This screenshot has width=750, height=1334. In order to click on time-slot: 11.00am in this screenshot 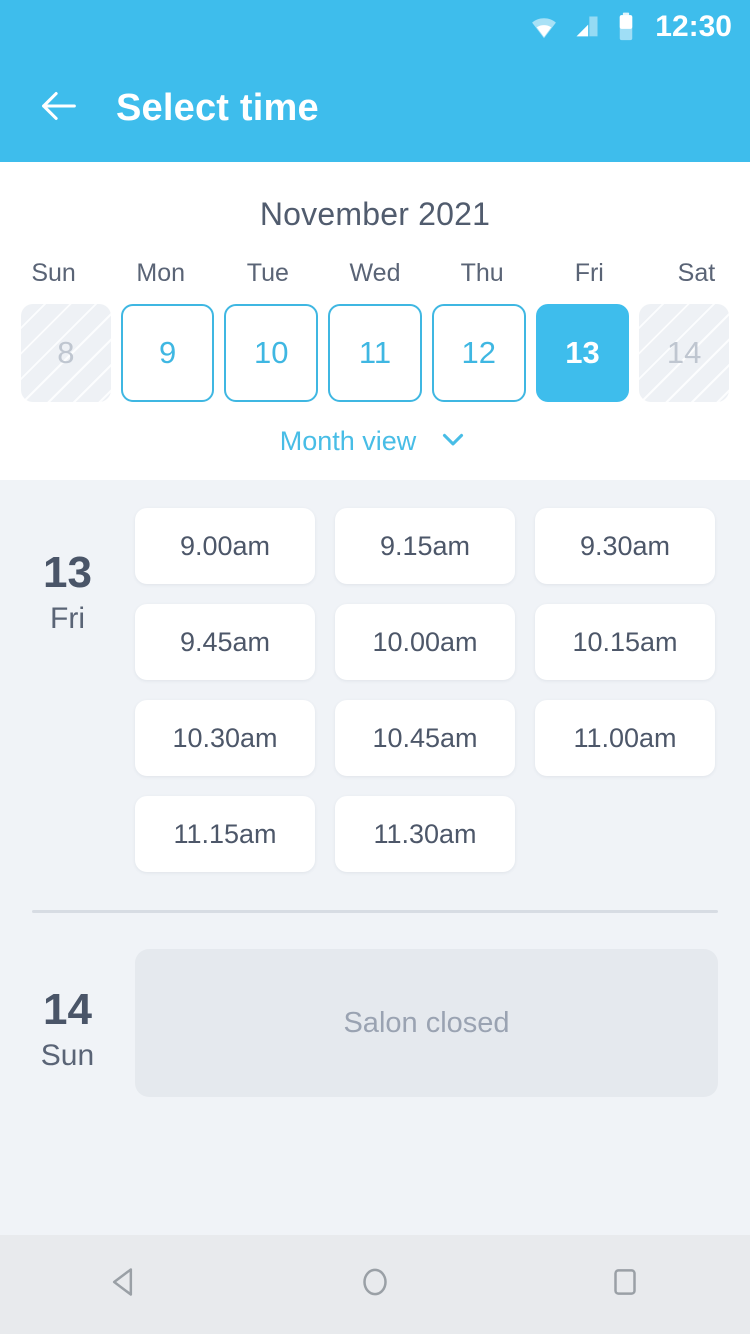, I will do `click(625, 738)`.